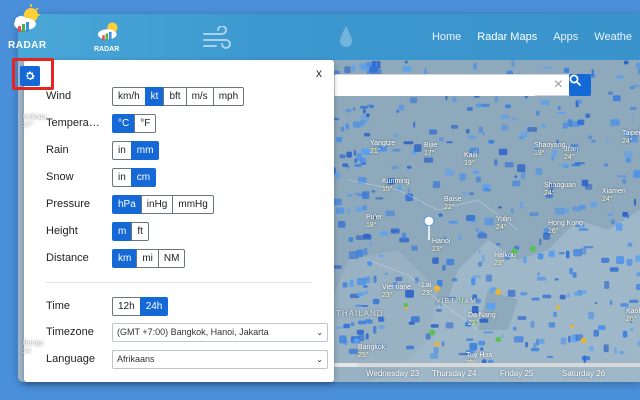 This screenshot has width=640, height=400. Describe the element at coordinates (217, 37) in the screenshot. I see `wind-icon` at that location.